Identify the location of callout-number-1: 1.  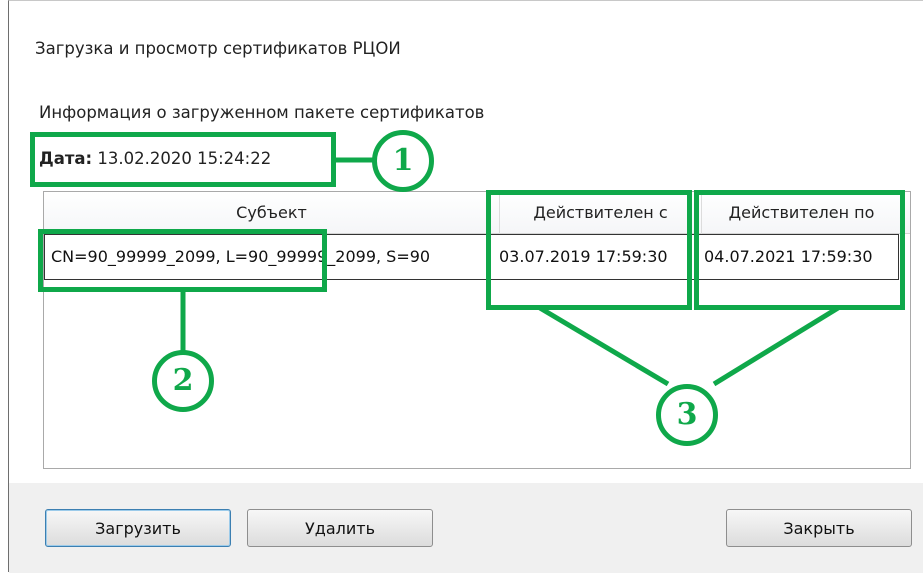
(403, 161).